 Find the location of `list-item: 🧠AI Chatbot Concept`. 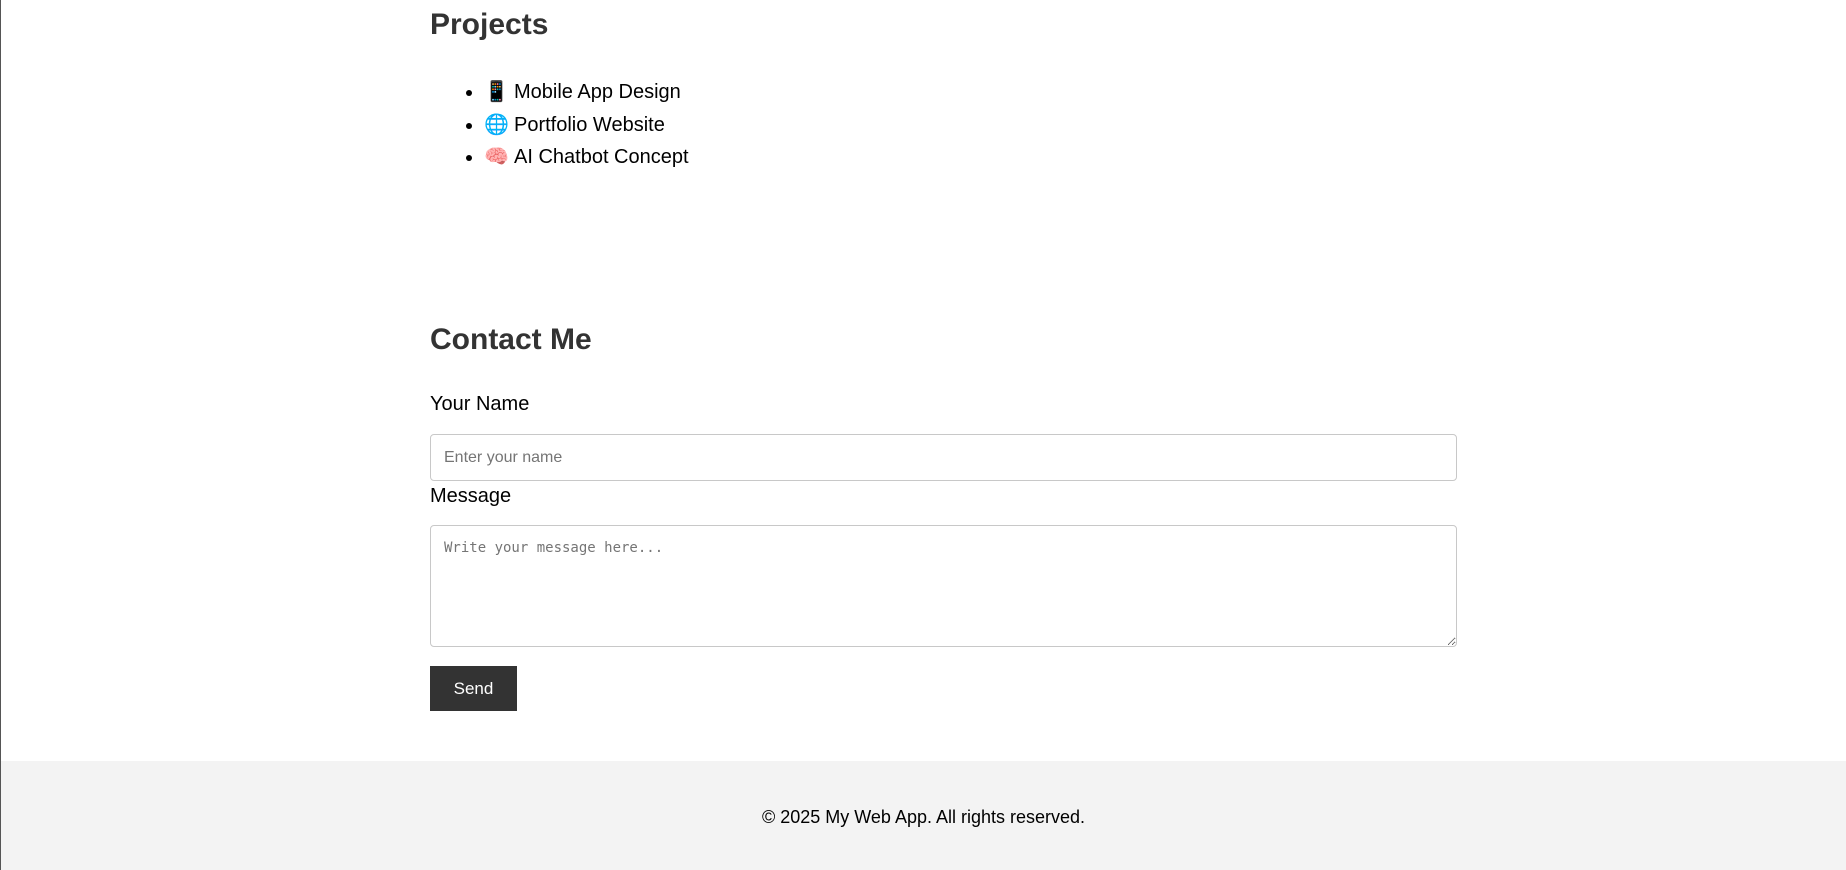

list-item: 🧠AI Chatbot Concept is located at coordinates (586, 157).